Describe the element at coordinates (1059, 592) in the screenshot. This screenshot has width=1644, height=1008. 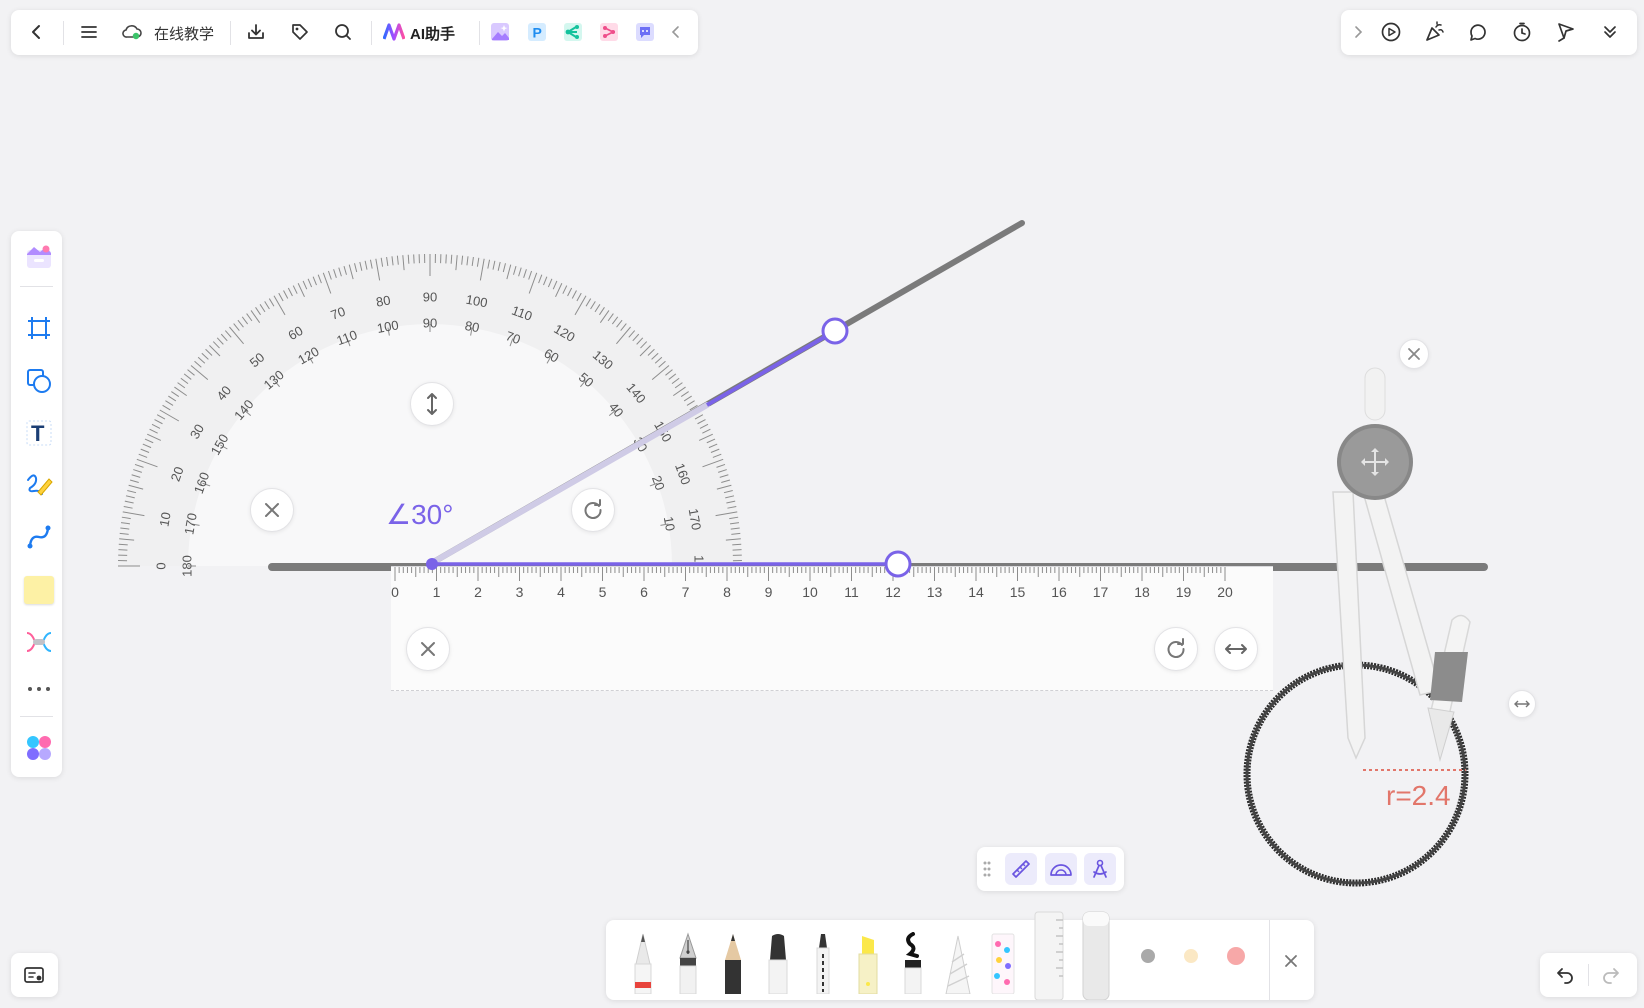
I see `ruler-label: 16` at that location.